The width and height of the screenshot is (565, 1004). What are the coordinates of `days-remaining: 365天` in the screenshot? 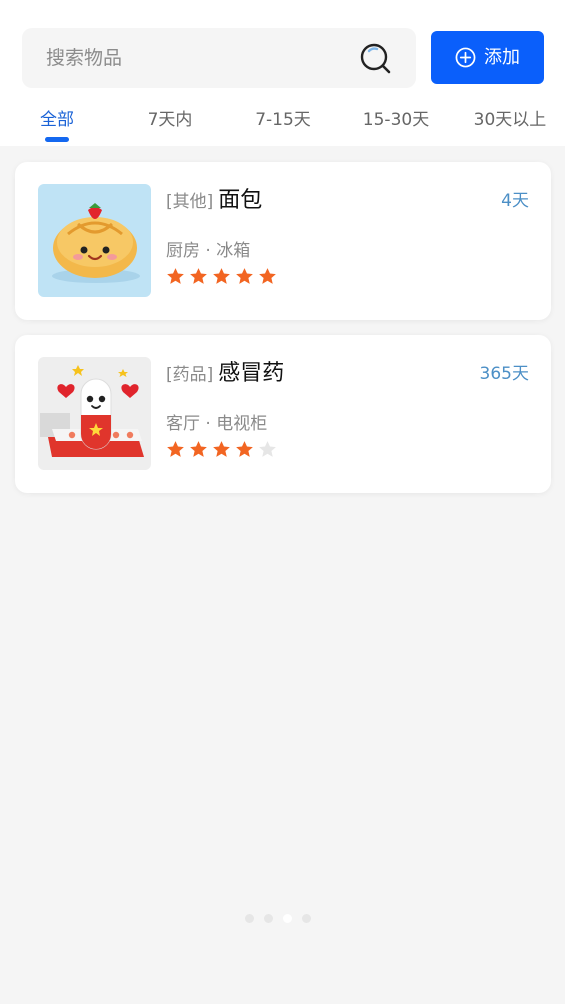 It's located at (504, 374).